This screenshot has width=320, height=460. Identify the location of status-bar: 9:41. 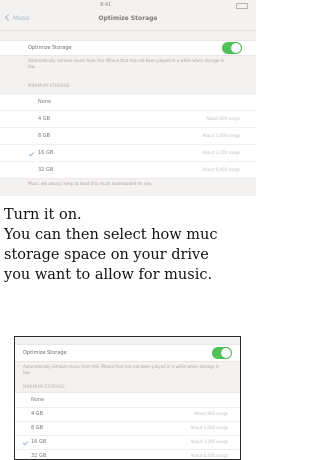
(128, 5).